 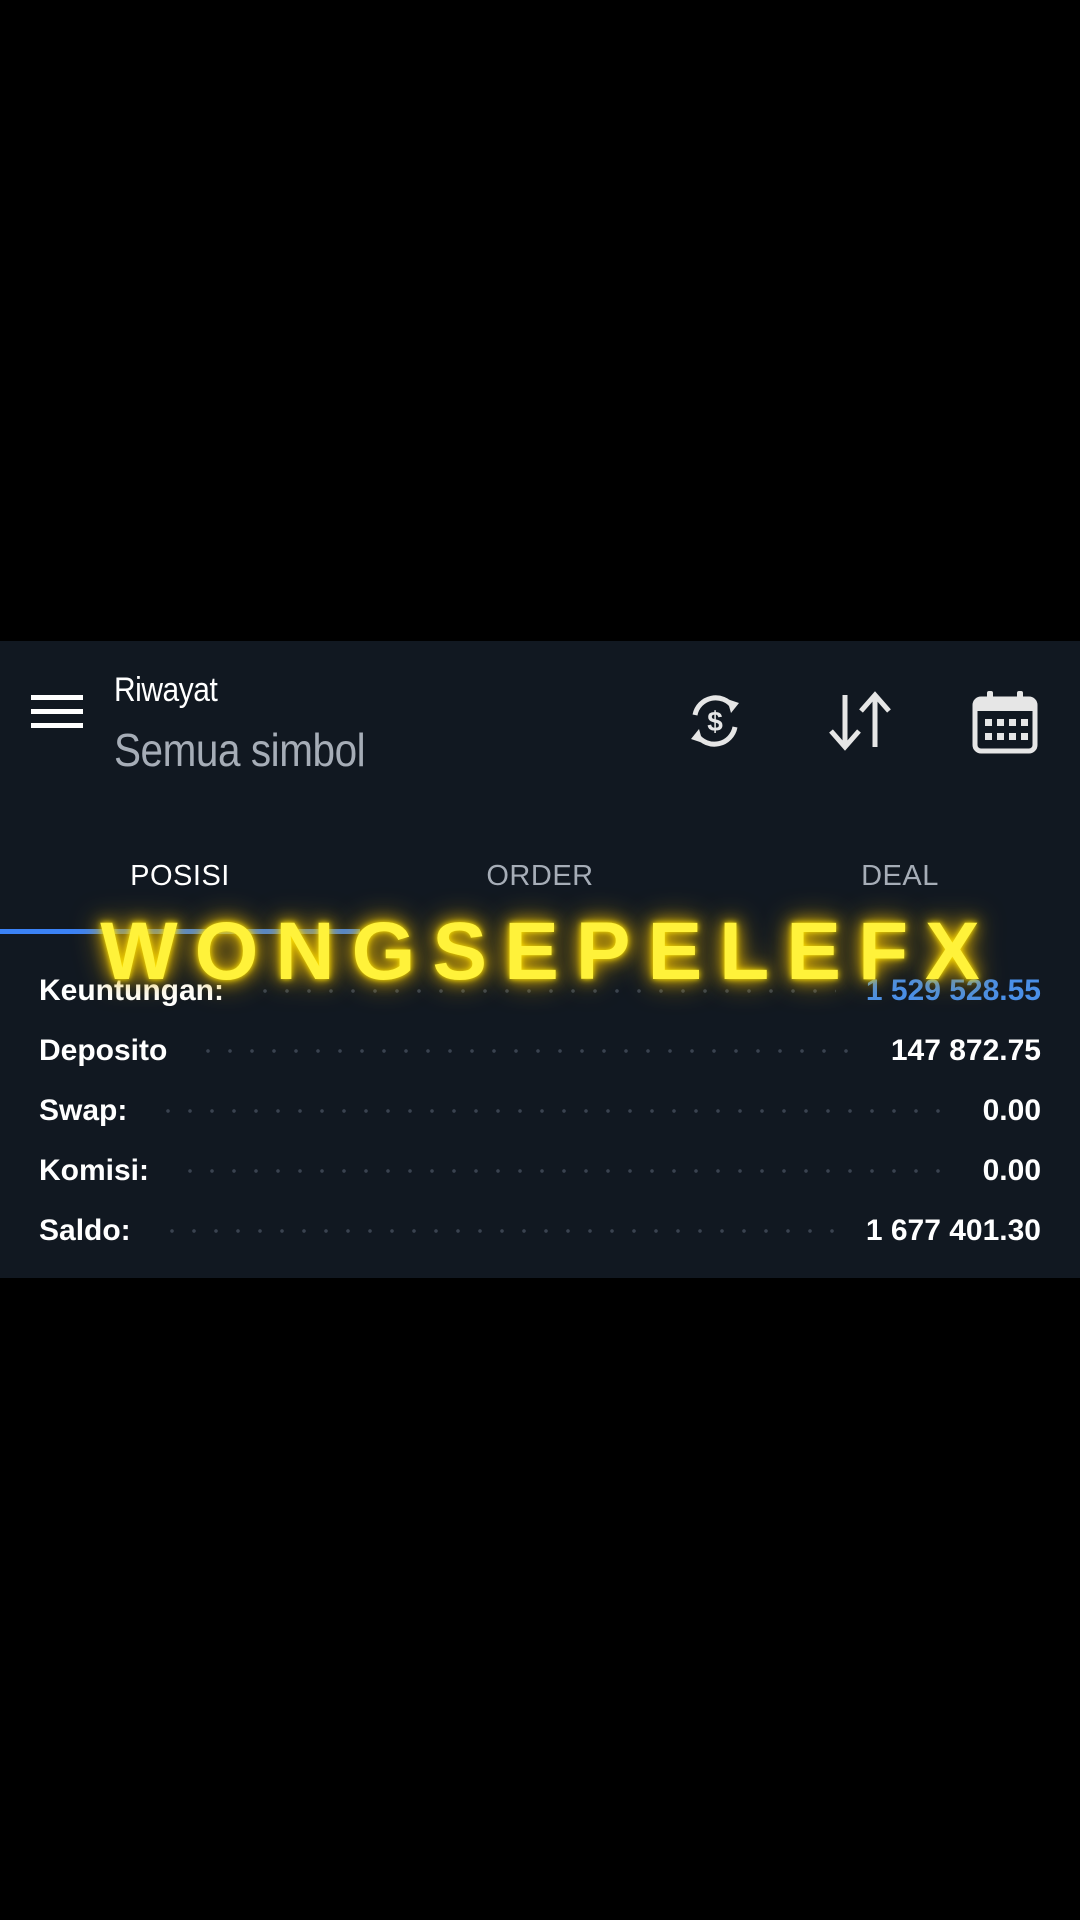 I want to click on tab-order: ORDER, so click(x=540, y=876).